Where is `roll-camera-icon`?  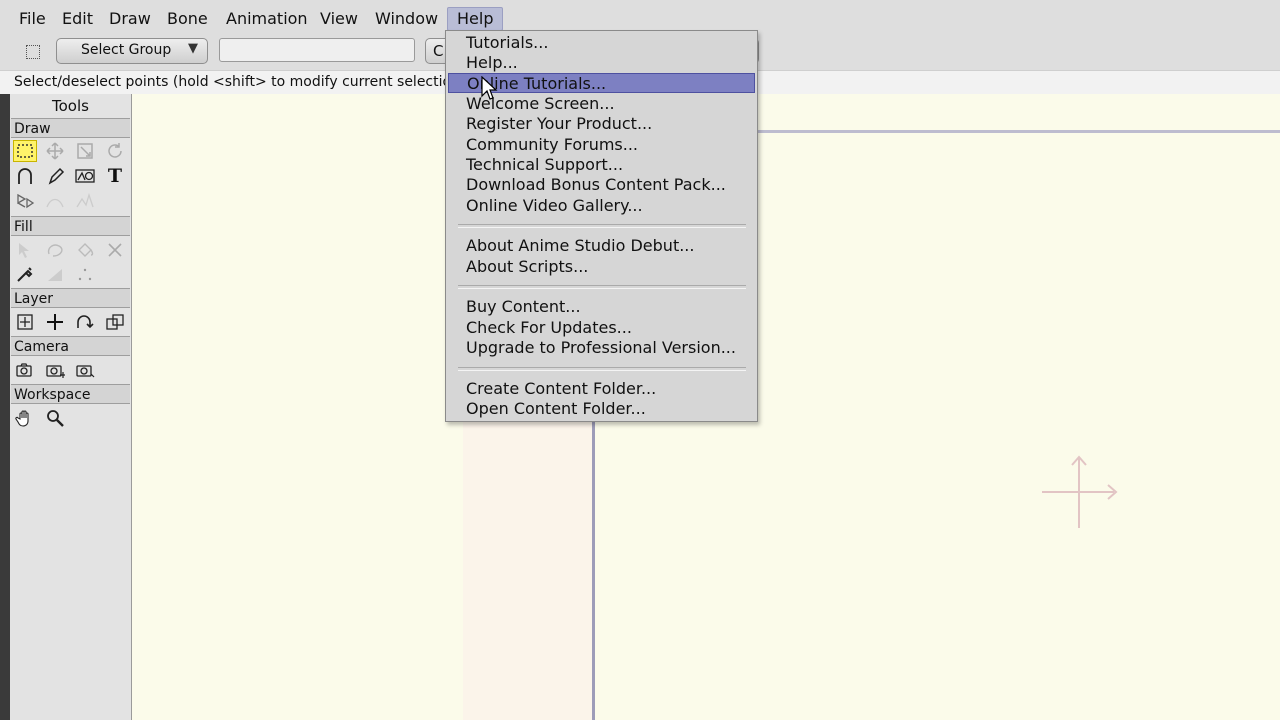 roll-camera-icon is located at coordinates (85, 370).